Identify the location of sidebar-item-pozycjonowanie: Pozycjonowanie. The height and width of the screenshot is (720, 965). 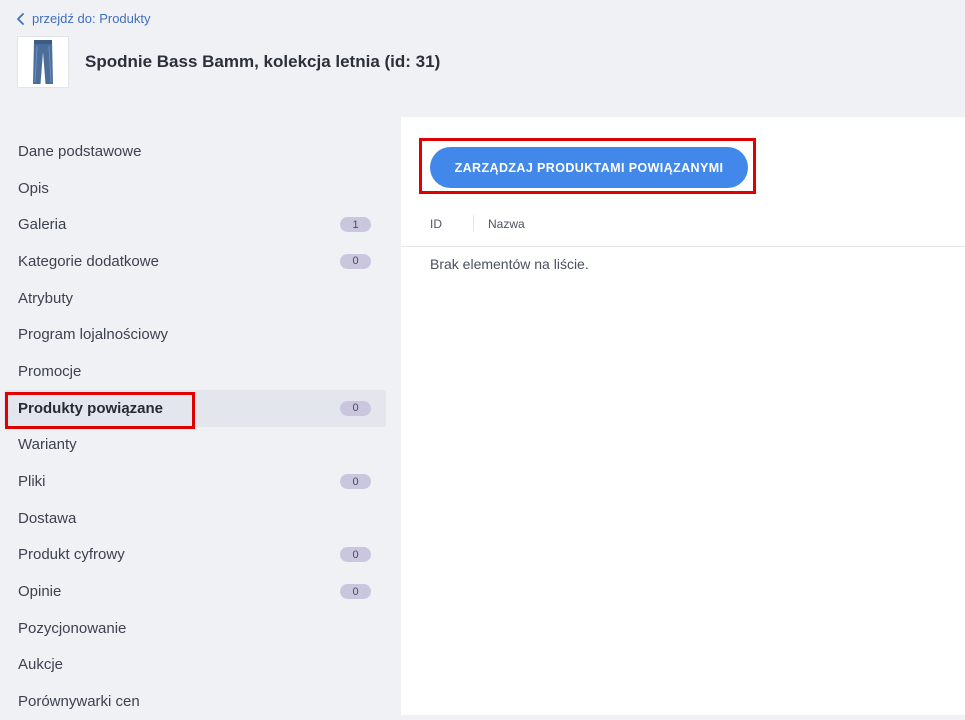
(200, 628).